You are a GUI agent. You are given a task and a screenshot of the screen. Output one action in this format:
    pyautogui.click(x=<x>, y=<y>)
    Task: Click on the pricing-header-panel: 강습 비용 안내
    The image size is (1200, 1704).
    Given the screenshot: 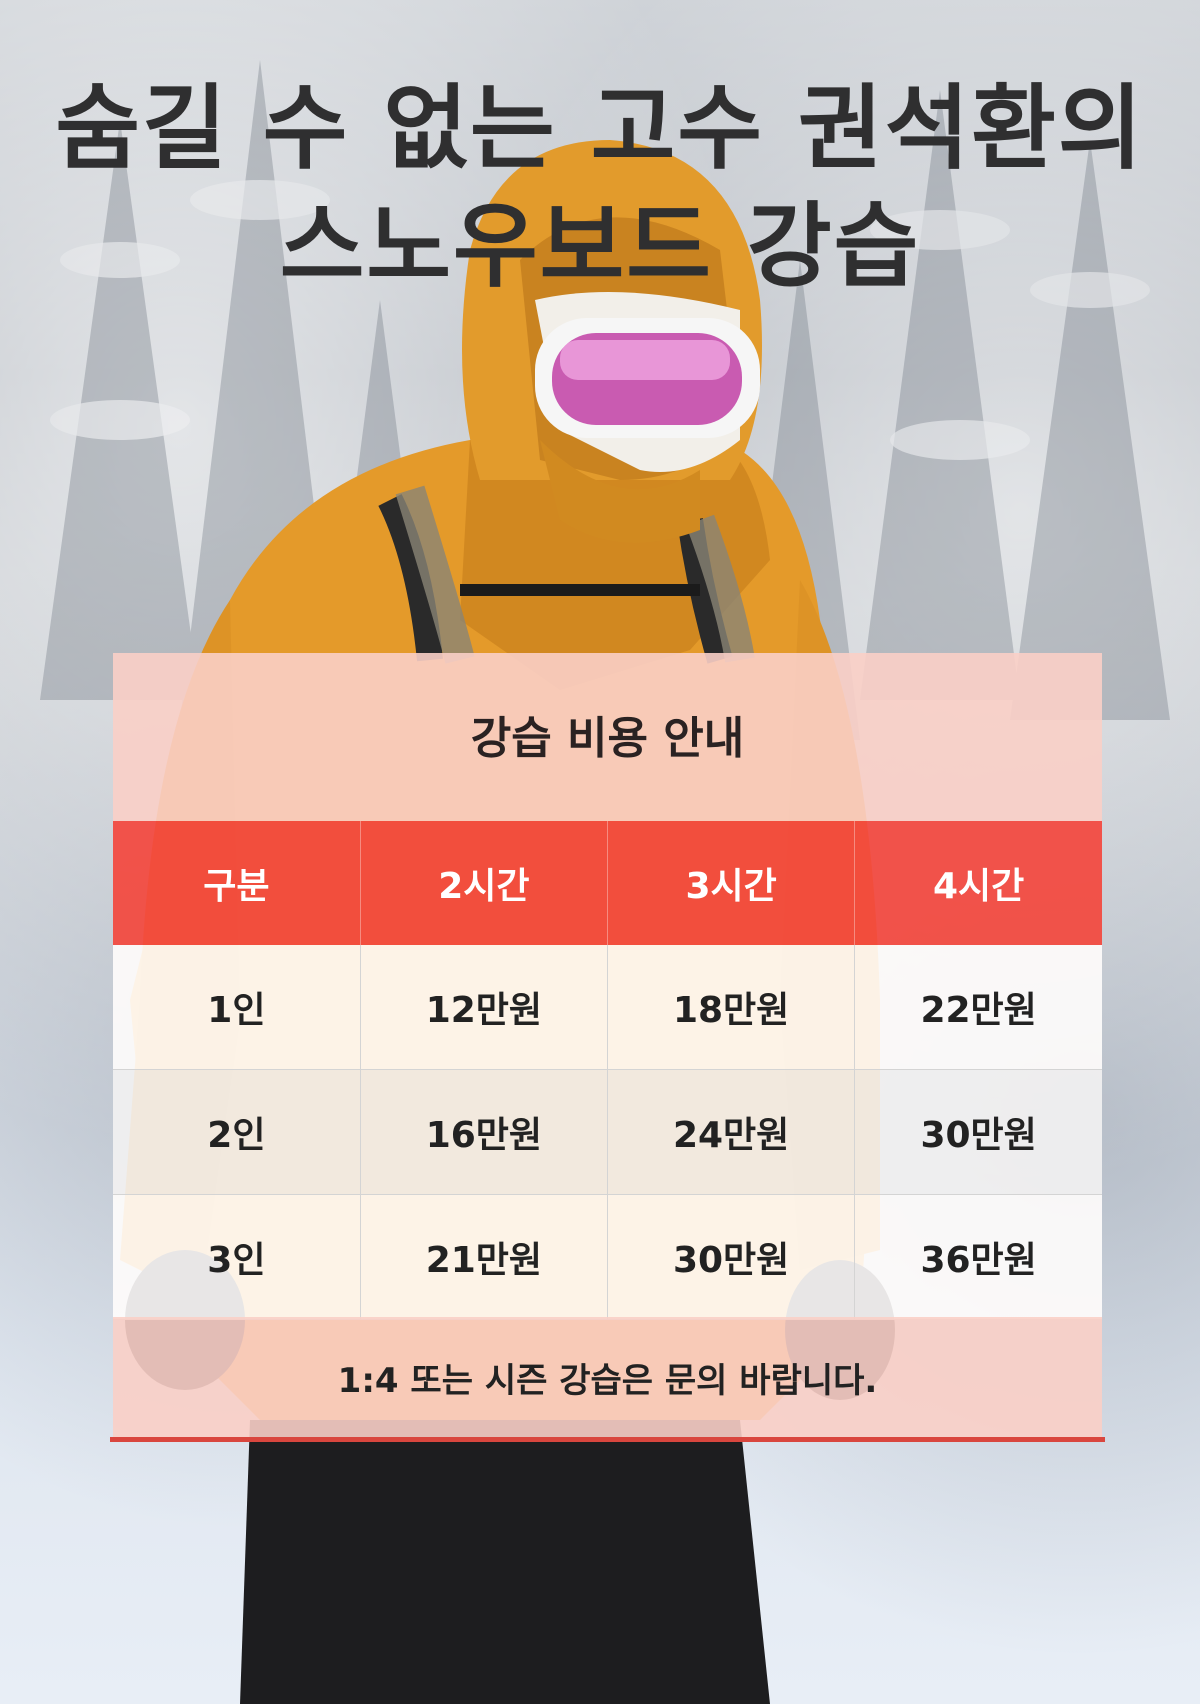 What is the action you would take?
    pyautogui.click(x=607, y=737)
    